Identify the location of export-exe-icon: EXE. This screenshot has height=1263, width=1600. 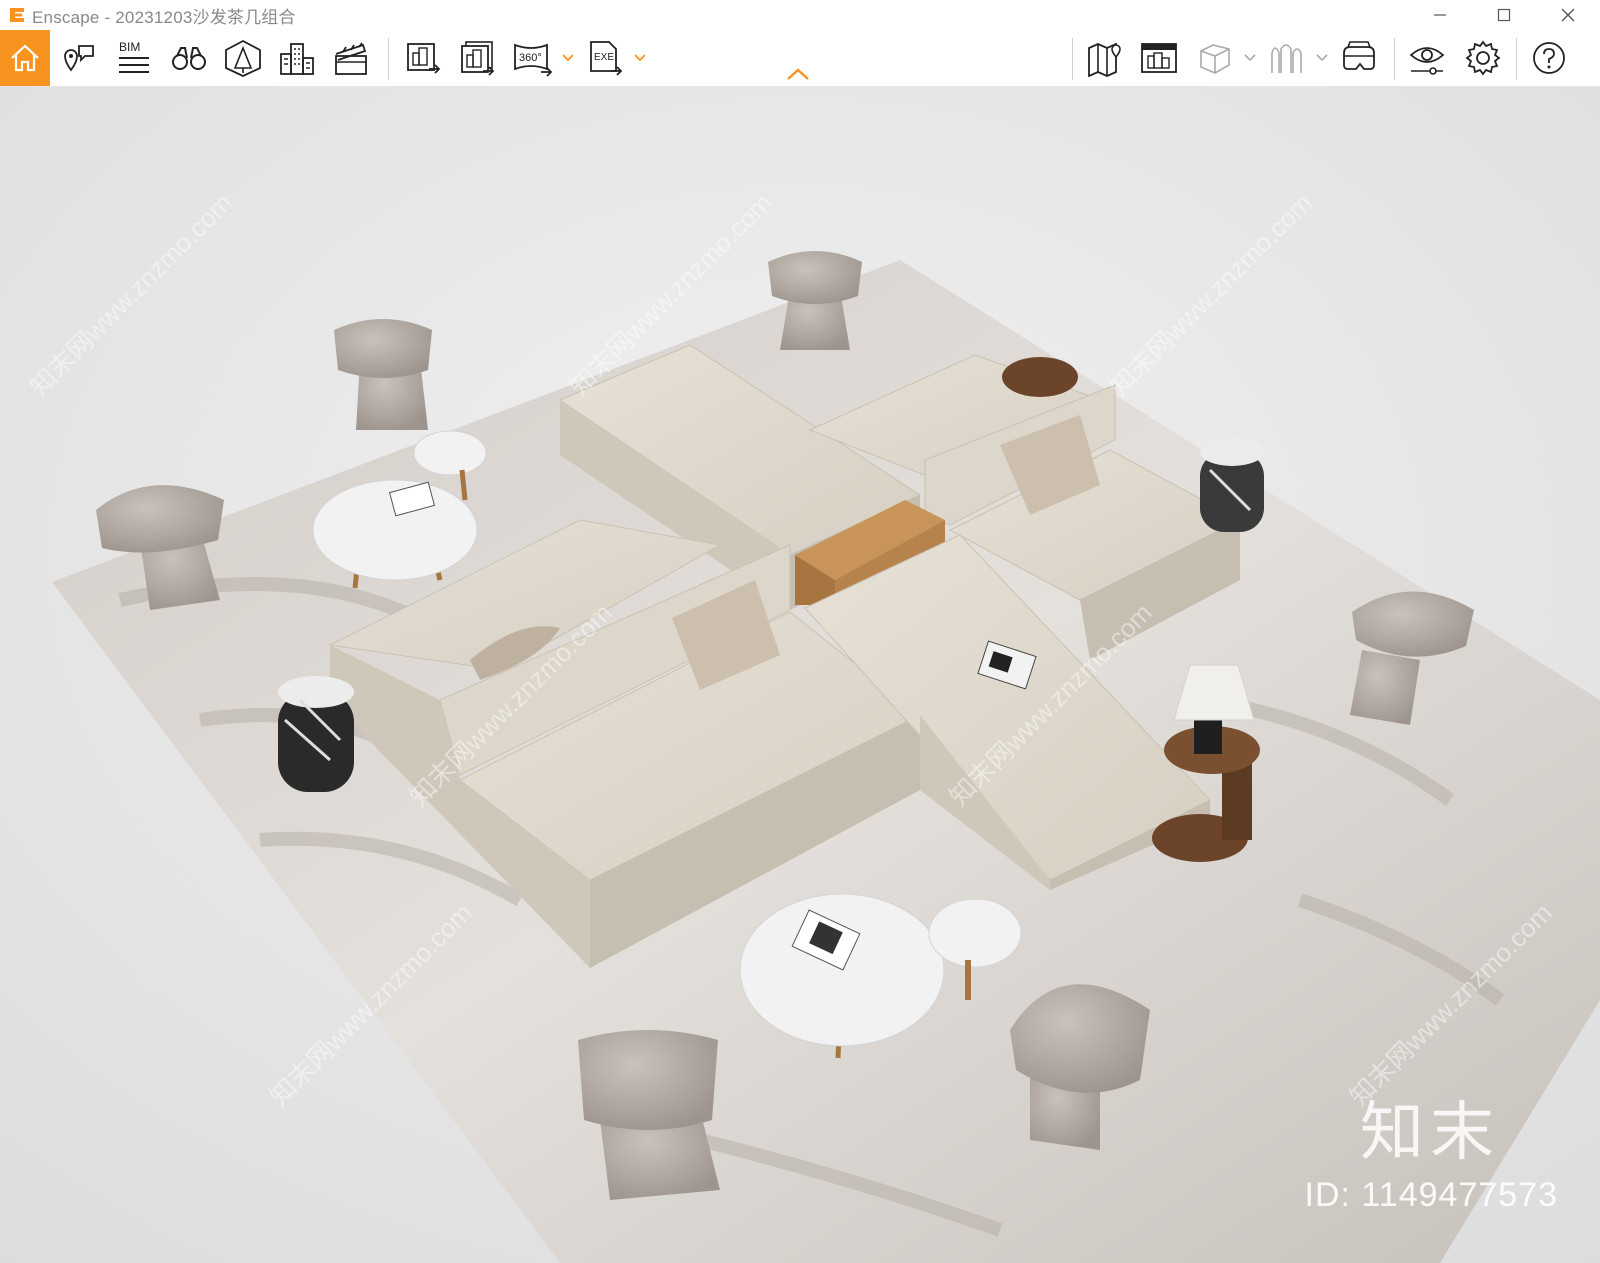
(606, 58).